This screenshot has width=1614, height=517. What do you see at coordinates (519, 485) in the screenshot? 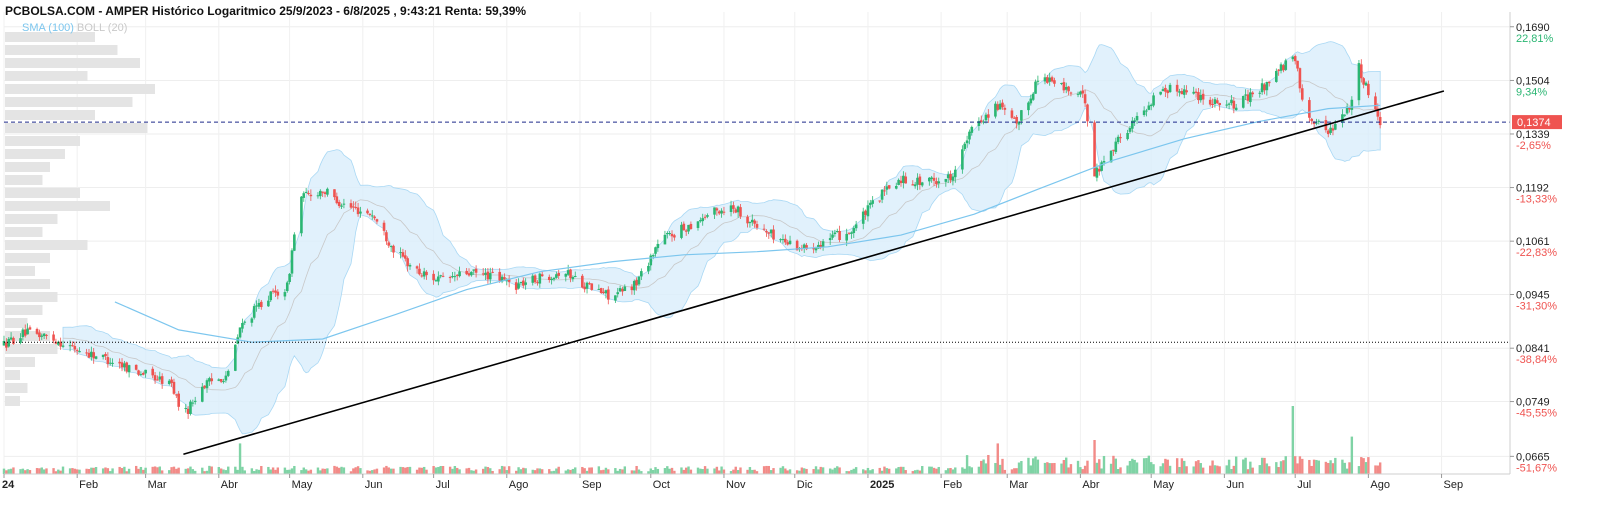
I see `x-tick-label: Ago` at bounding box center [519, 485].